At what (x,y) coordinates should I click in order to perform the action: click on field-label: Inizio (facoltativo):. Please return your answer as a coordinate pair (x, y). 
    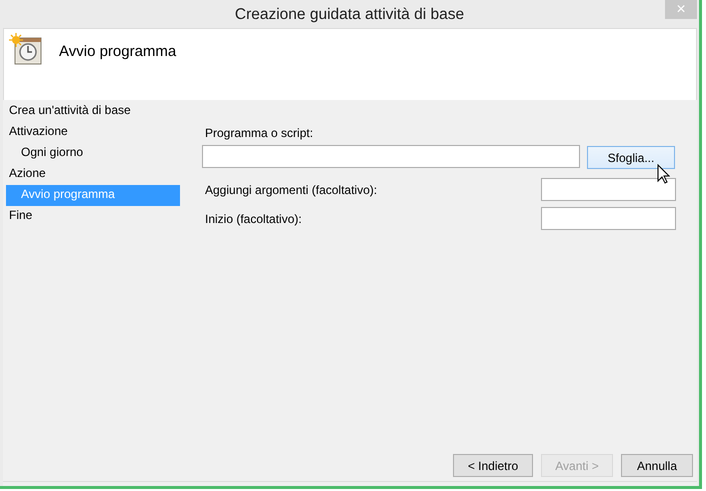
    Looking at the image, I should click on (253, 219).